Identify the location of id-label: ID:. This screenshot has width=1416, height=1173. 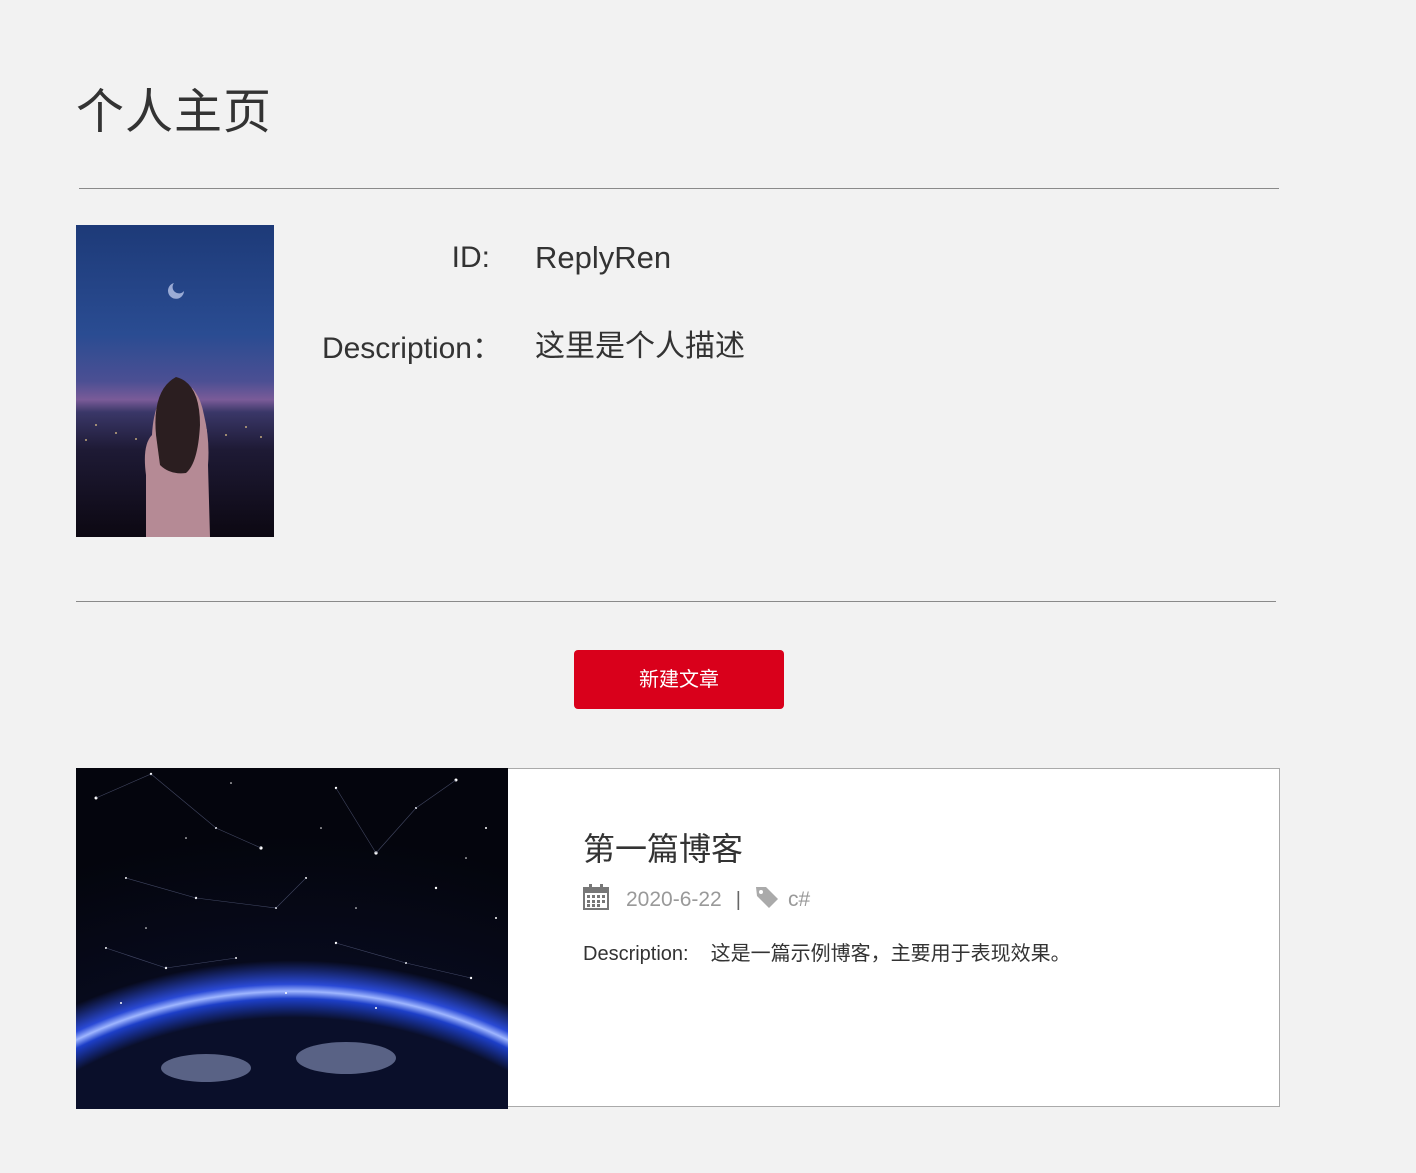
(470, 257).